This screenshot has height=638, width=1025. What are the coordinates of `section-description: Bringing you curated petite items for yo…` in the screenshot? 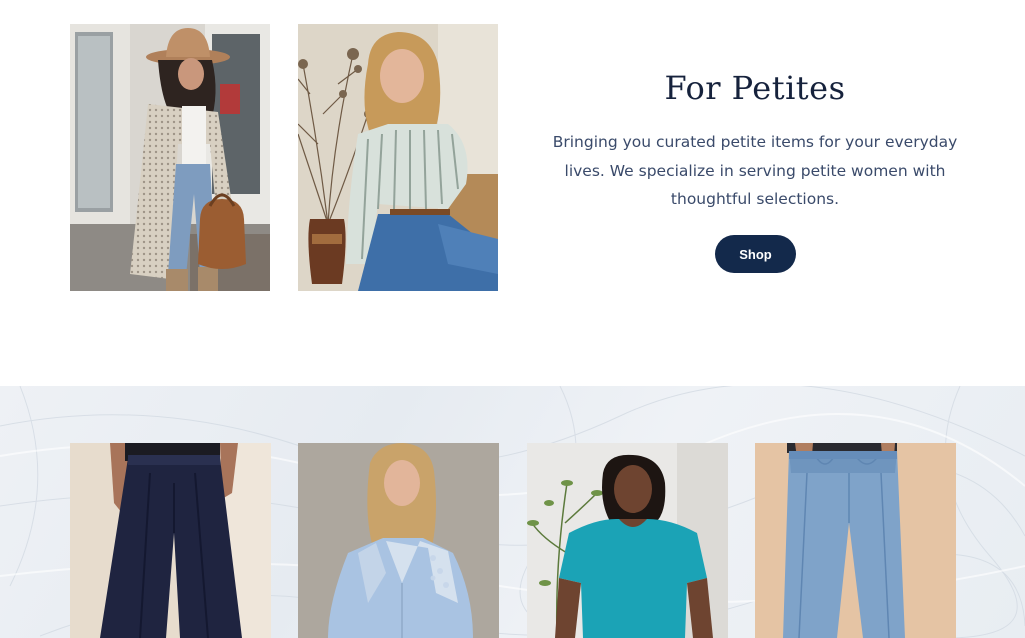 It's located at (755, 170).